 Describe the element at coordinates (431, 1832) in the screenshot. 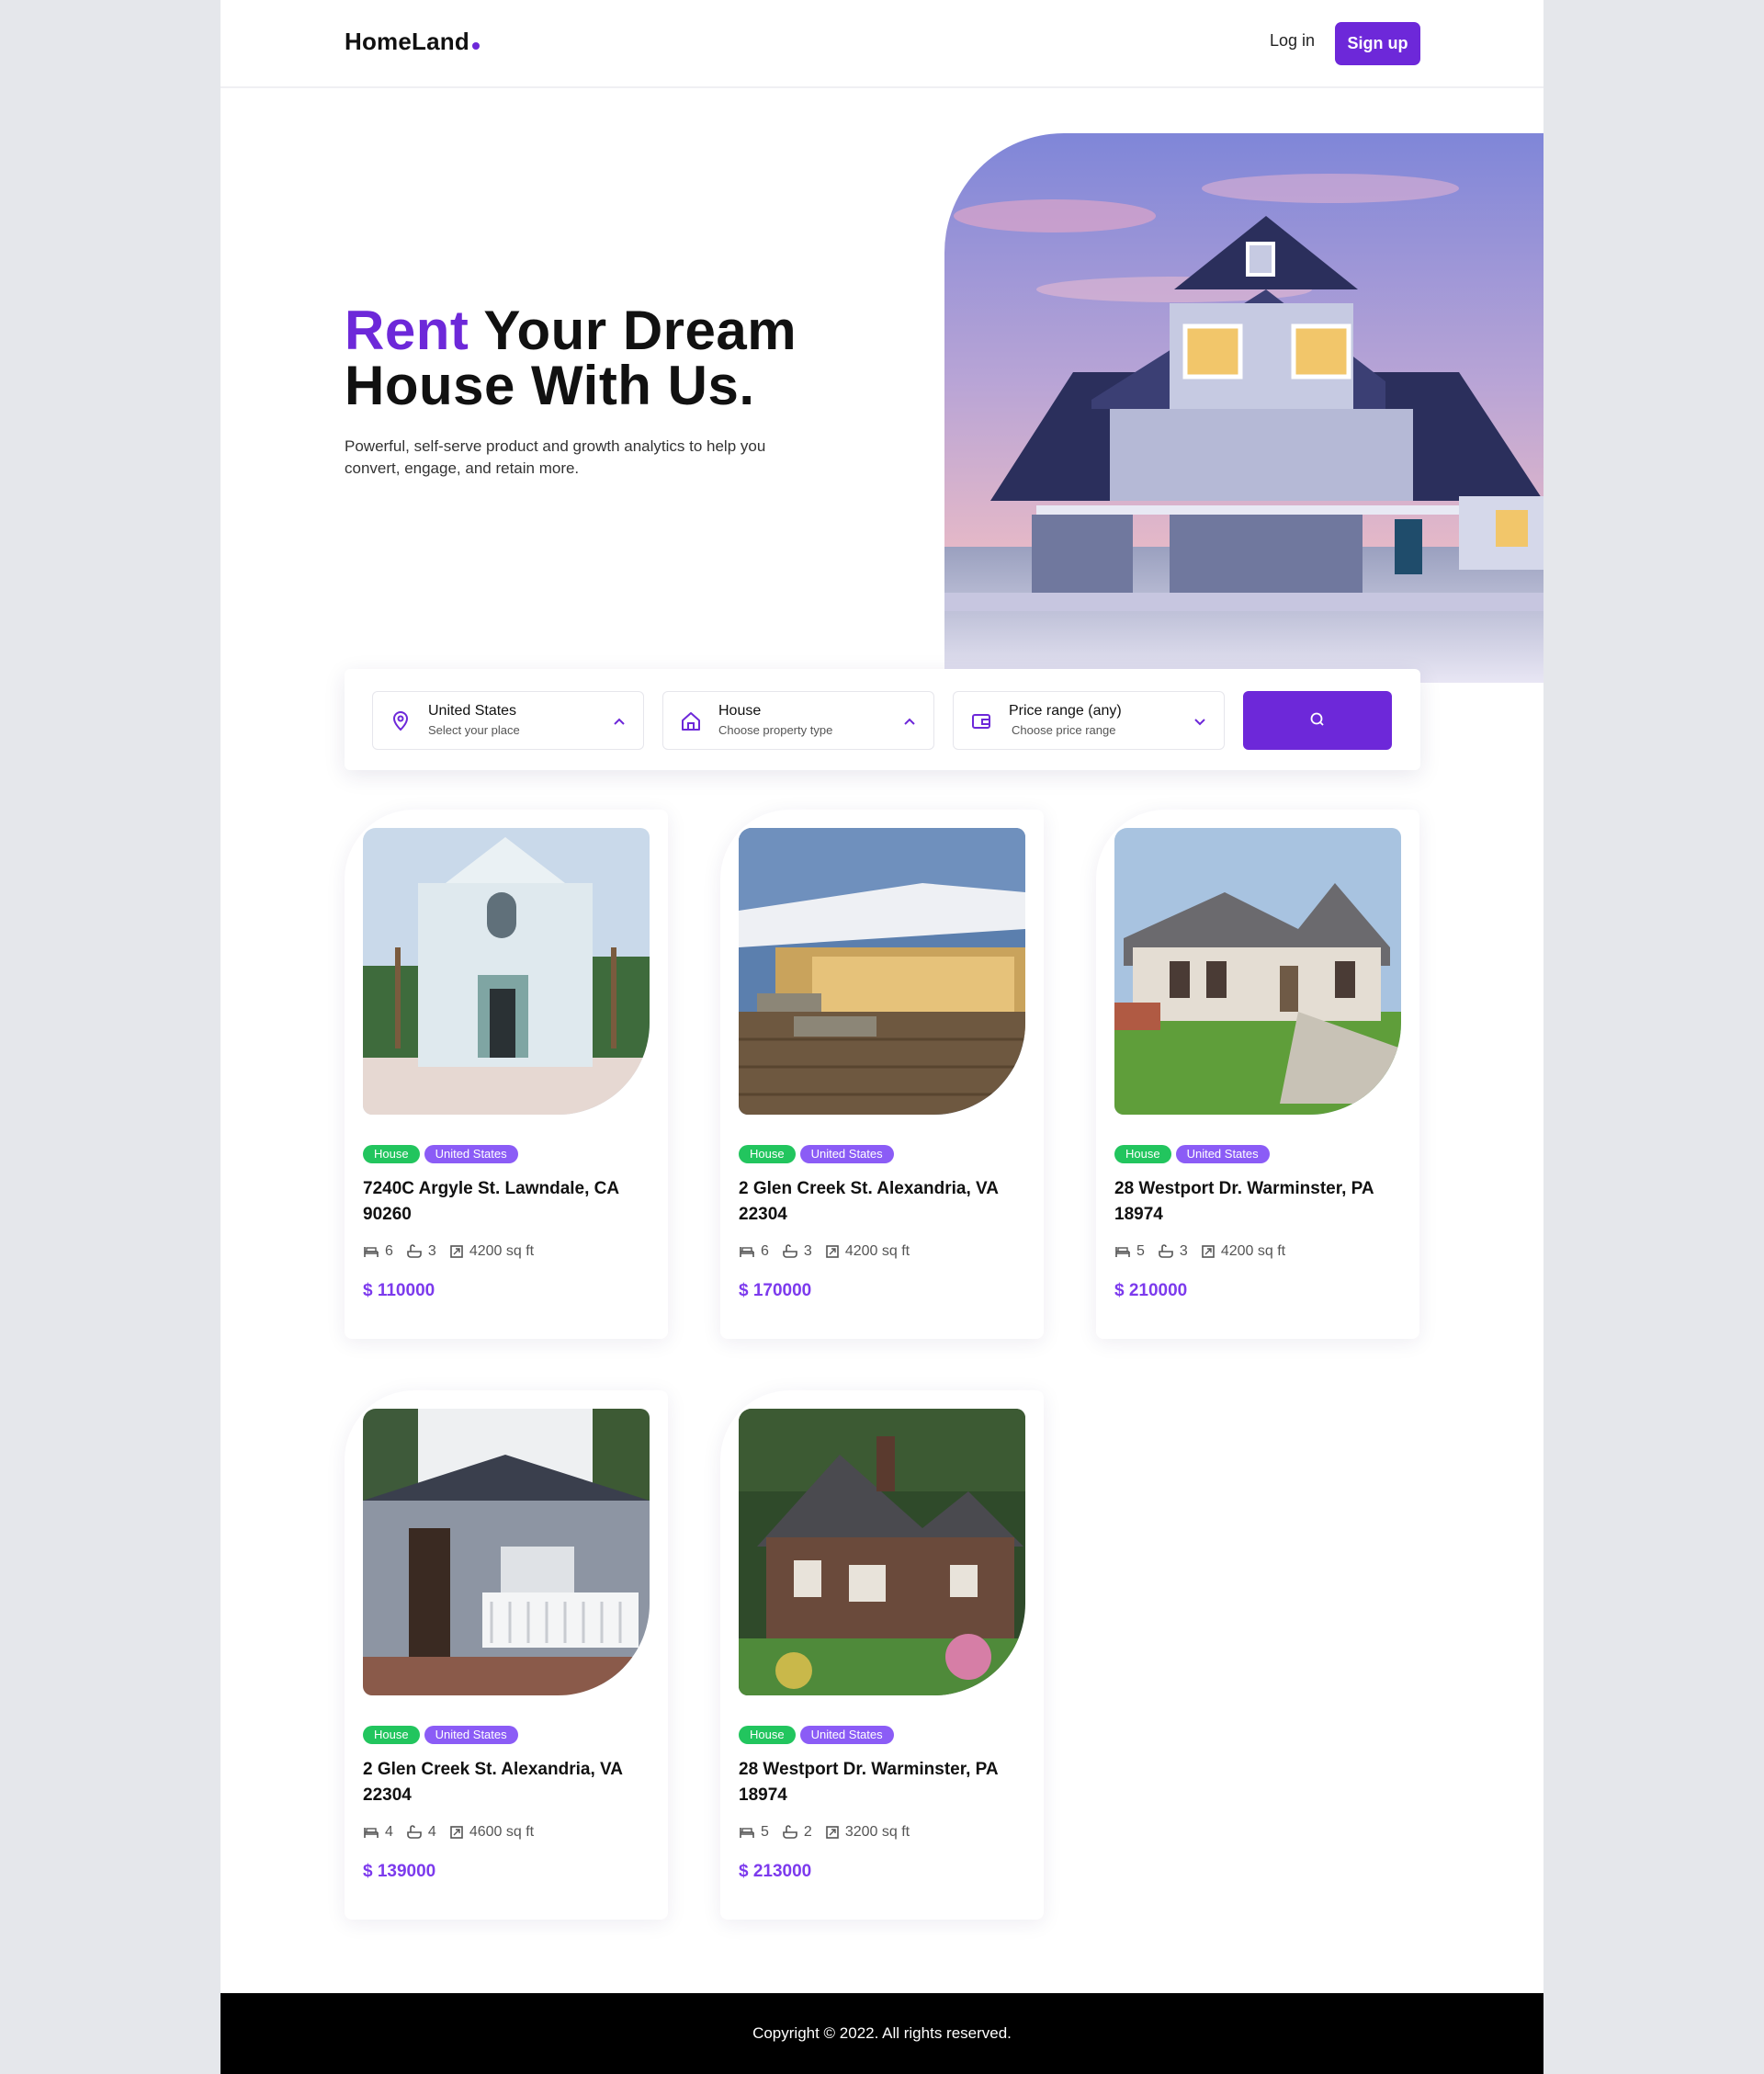

I see `bath-count: 4` at that location.